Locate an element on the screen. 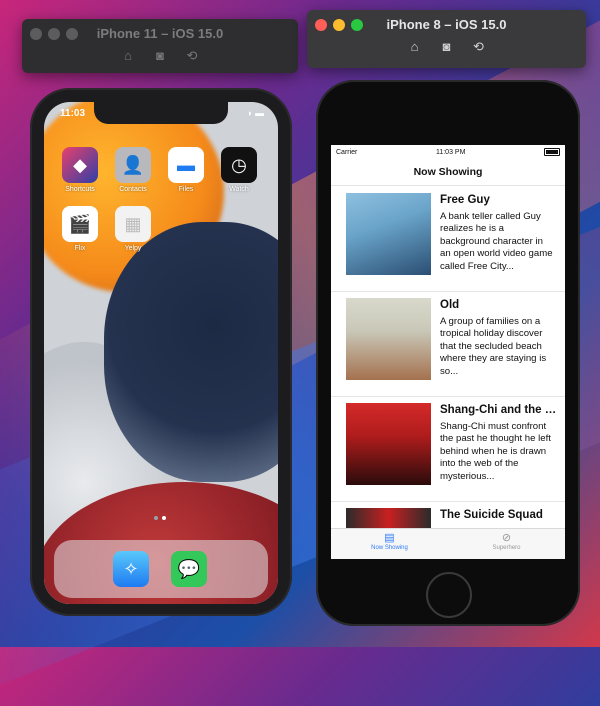 The height and width of the screenshot is (706, 600). page-title: Now Showing is located at coordinates (448, 172).